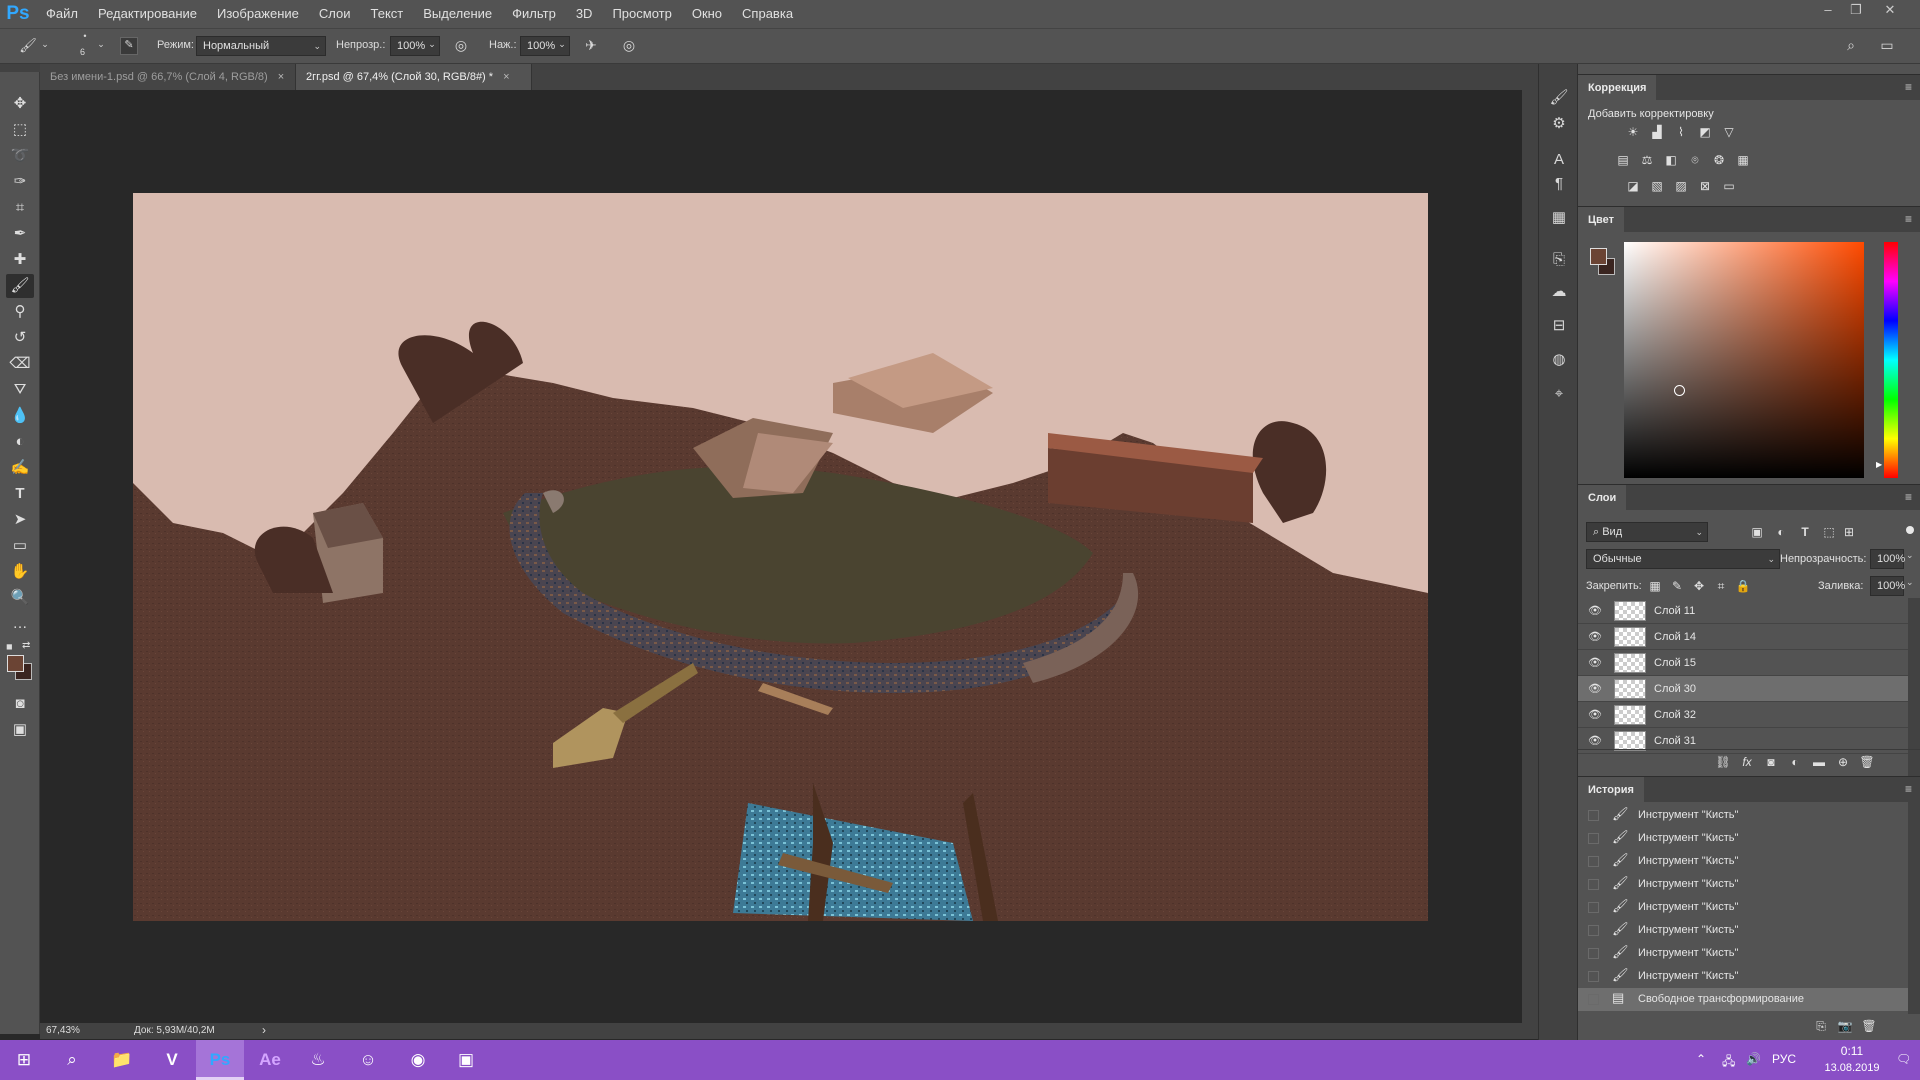 This screenshot has width=1920, height=1080. I want to click on new-adjustment-icon: ◐, so click(1795, 762).